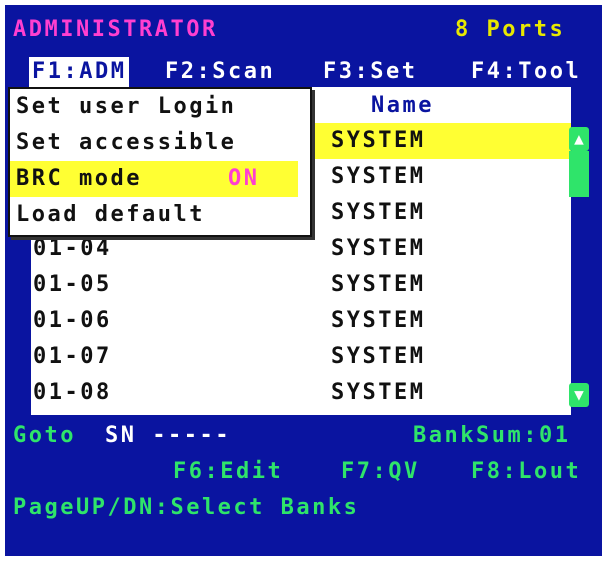  I want to click on menu-item-label: Set user Login, so click(126, 106).